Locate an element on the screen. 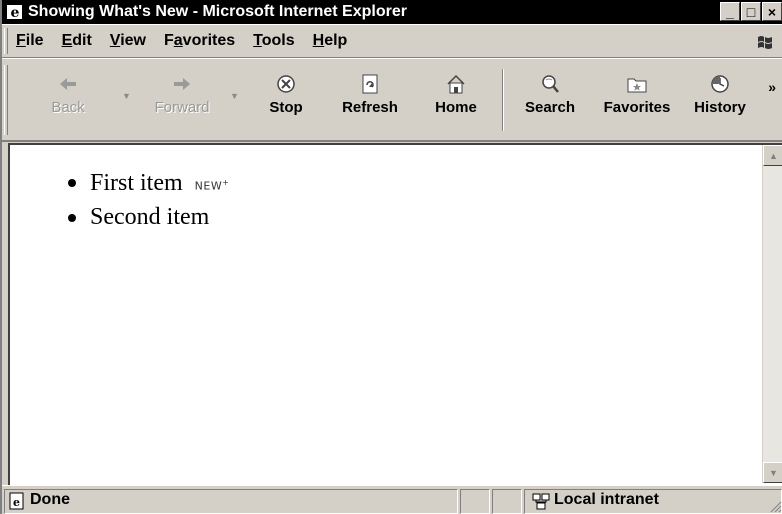  list-item-text: Second item is located at coordinates (150, 216).